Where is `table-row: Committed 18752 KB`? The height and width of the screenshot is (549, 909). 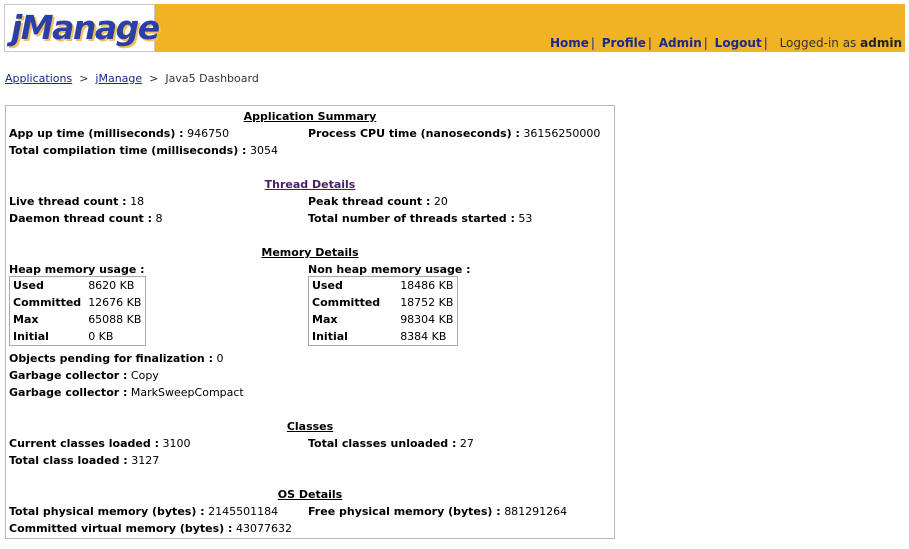
table-row: Committed 18752 KB is located at coordinates (383, 302).